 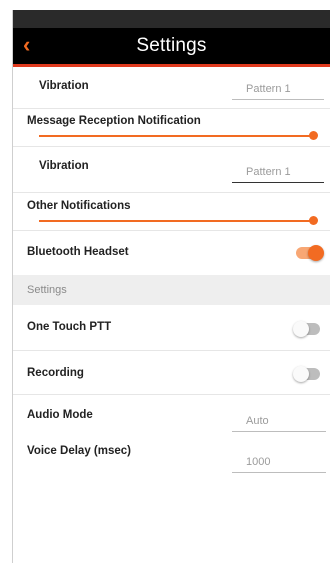 What do you see at coordinates (171, 19) in the screenshot?
I see `status-bar` at bounding box center [171, 19].